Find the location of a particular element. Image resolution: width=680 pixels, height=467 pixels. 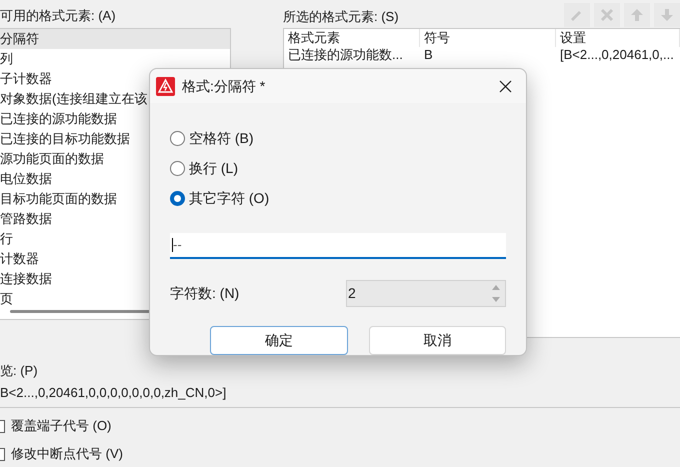

radio-label: 空格符 (B) is located at coordinates (221, 138).